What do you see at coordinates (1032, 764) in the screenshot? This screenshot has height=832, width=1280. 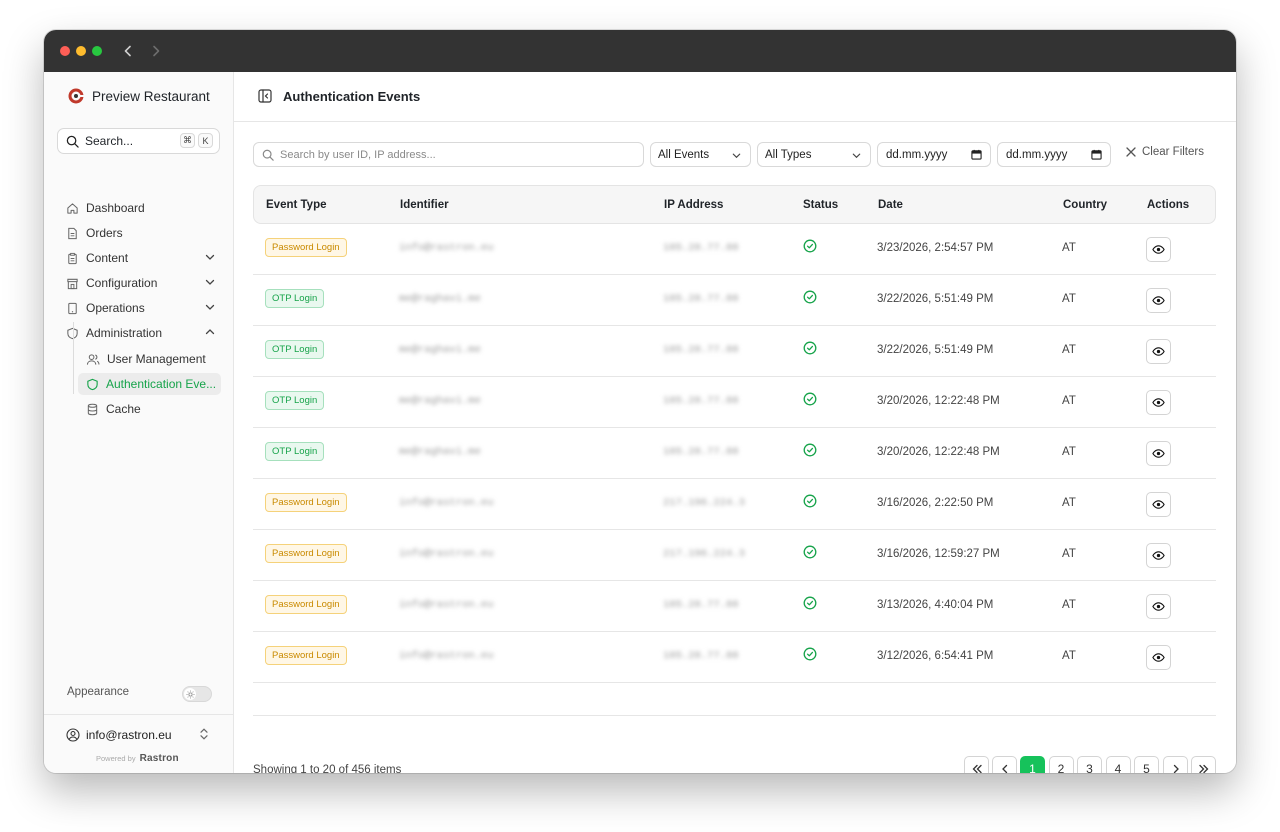 I see `page-1-button: 1` at bounding box center [1032, 764].